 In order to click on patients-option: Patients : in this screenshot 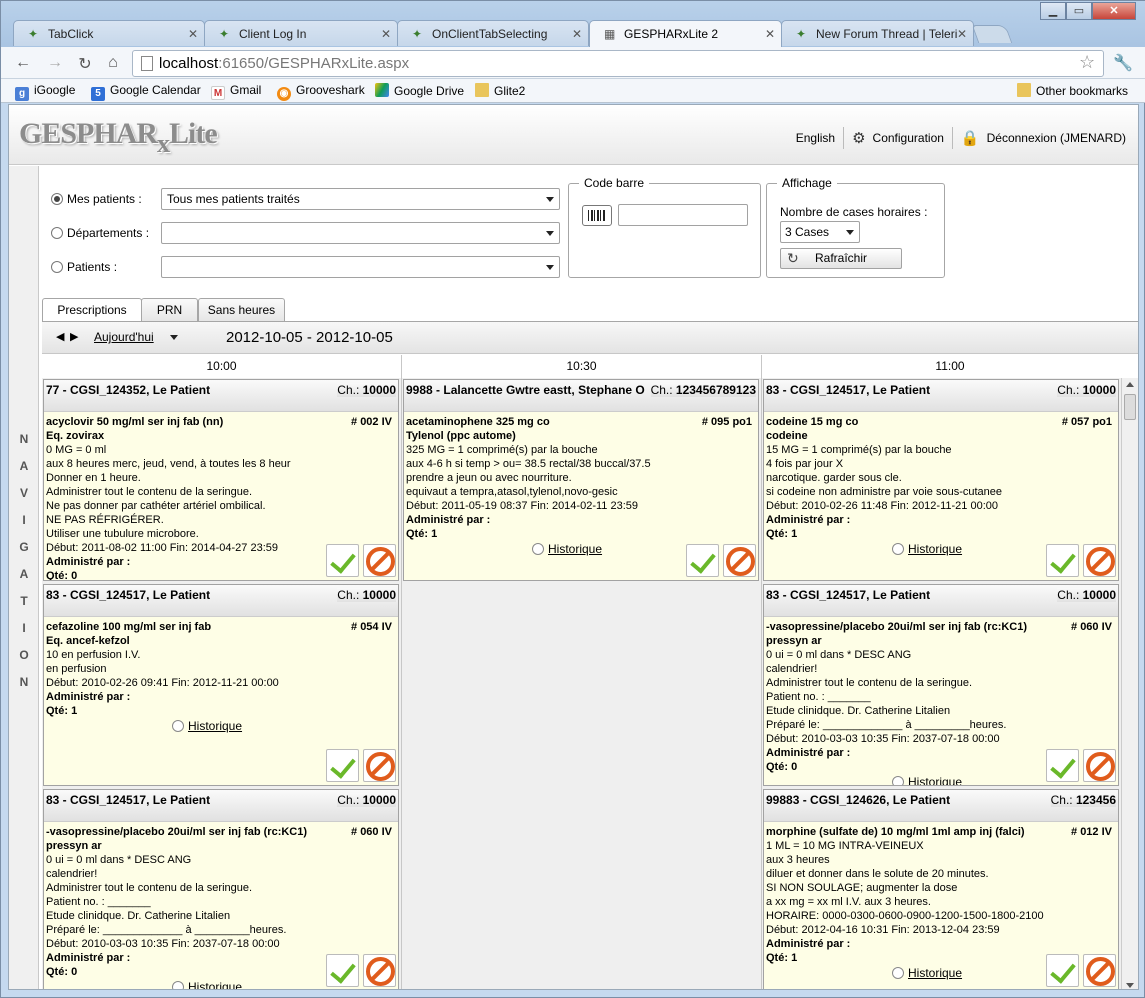, I will do `click(84, 267)`.